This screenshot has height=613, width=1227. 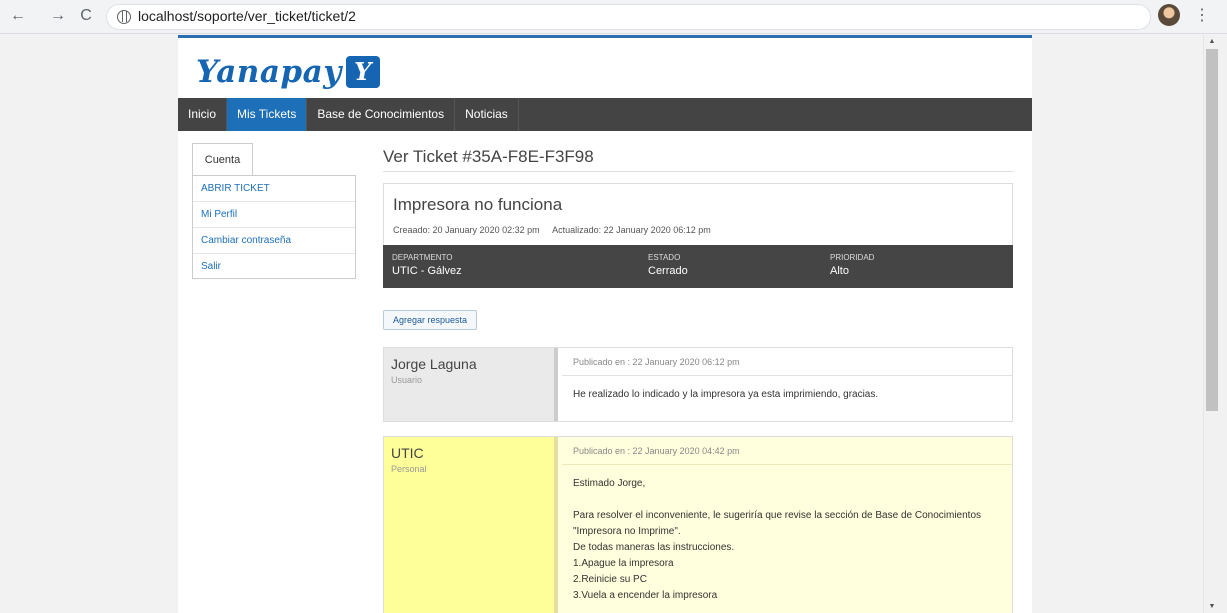 I want to click on message-author: UTIC Personal, so click(x=471, y=525).